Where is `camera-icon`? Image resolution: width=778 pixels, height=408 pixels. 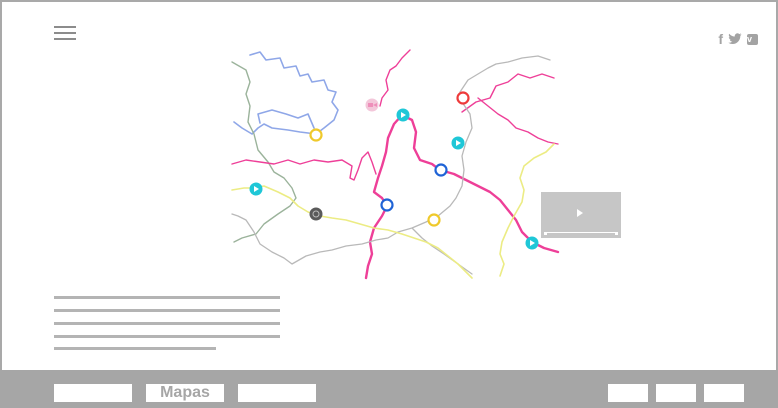
camera-icon is located at coordinates (372, 105).